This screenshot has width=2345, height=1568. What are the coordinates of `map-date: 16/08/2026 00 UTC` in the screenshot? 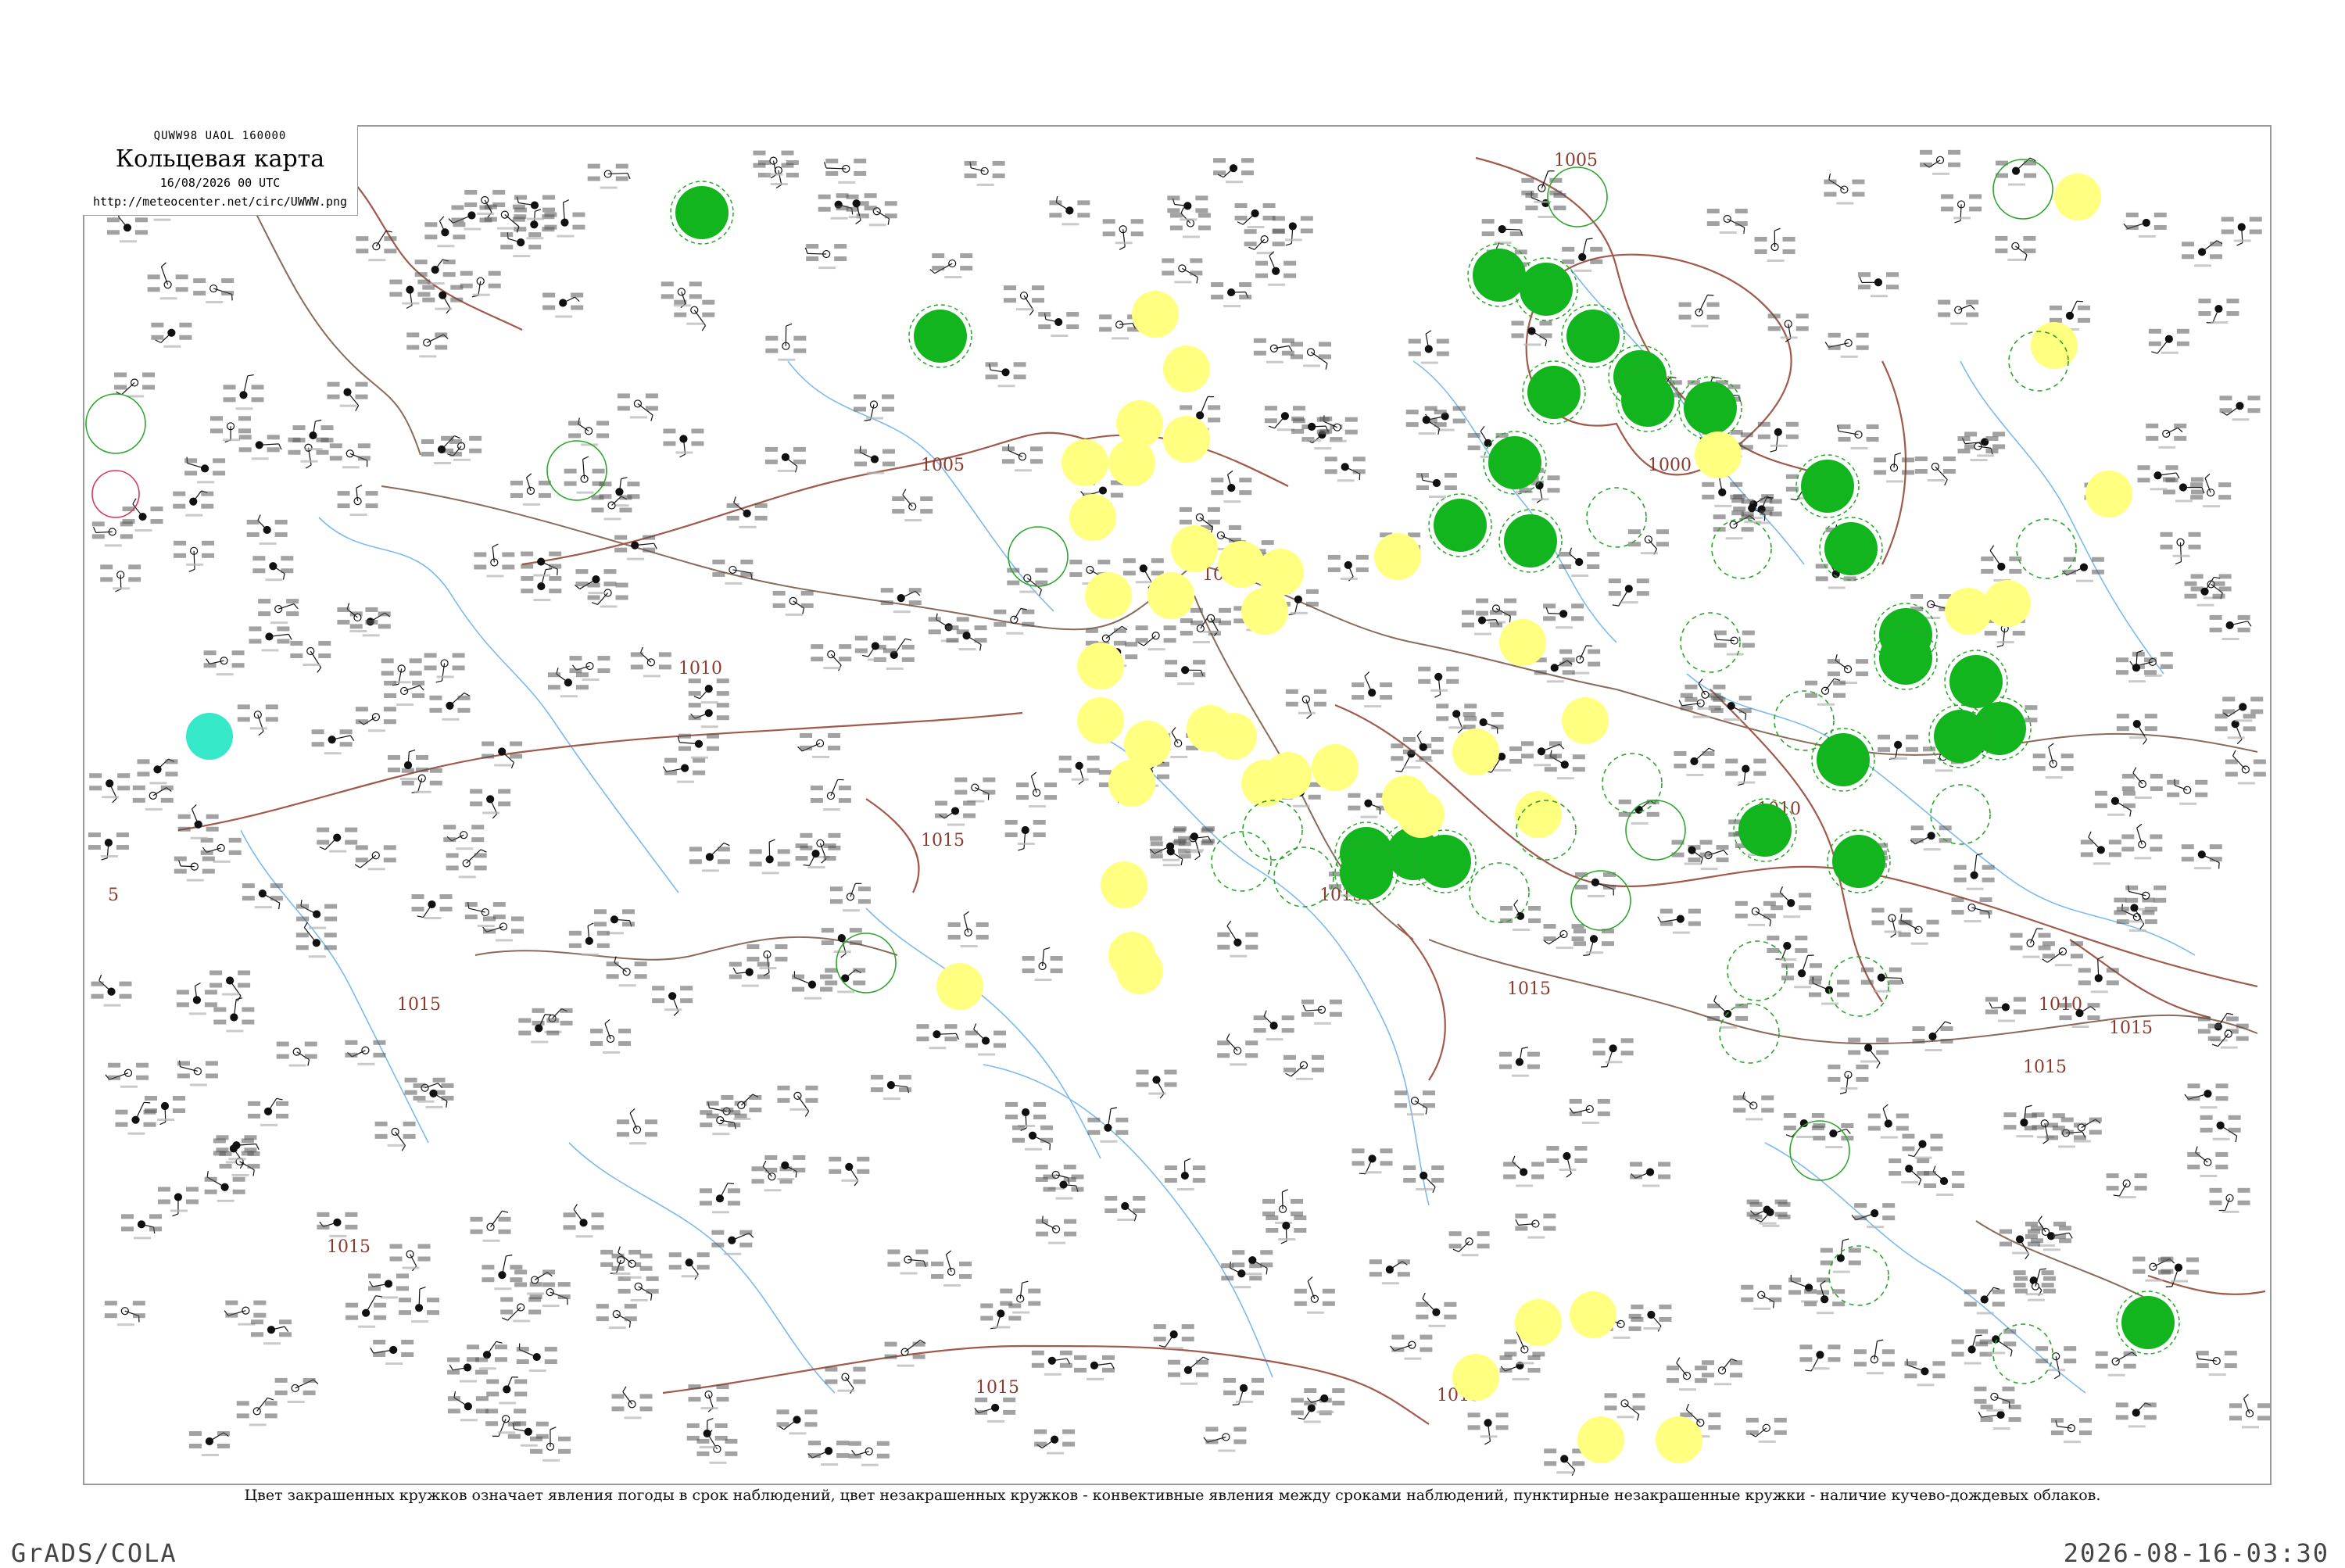 It's located at (220, 183).